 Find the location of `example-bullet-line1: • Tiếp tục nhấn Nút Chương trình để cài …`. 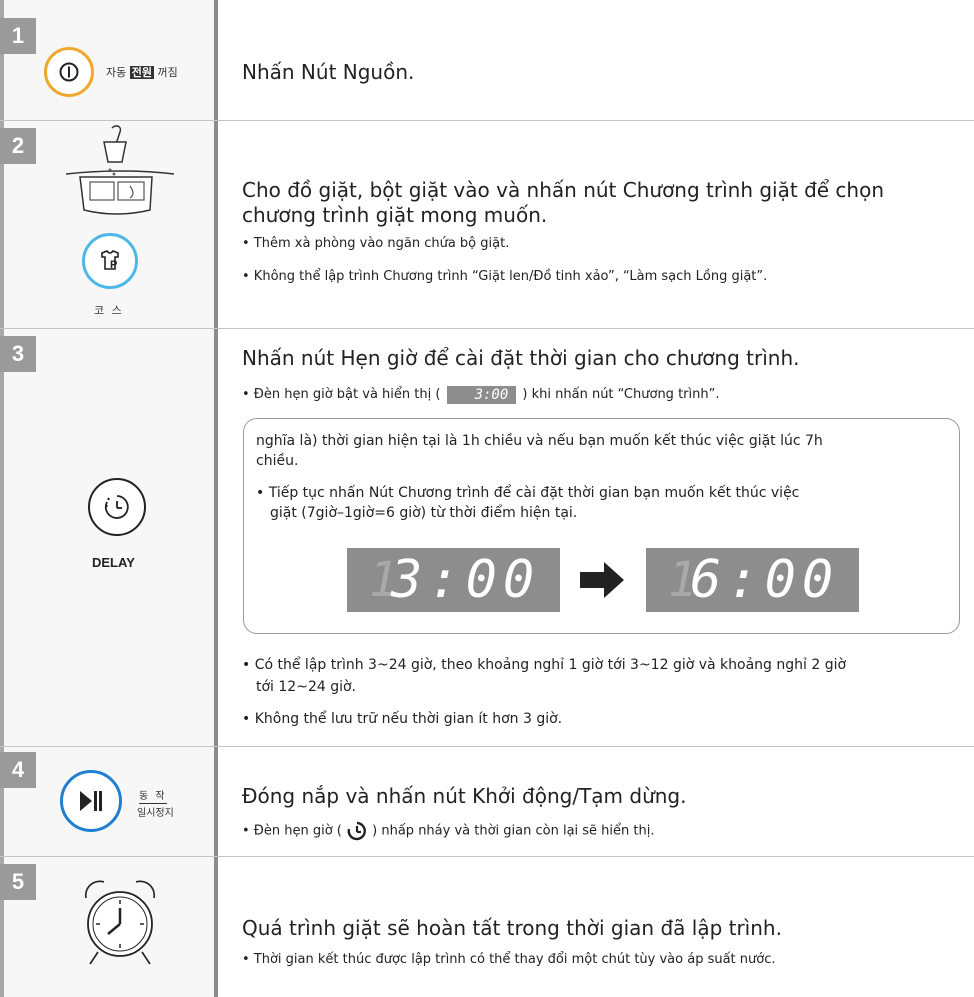

example-bullet-line1: • Tiếp tục nhấn Nút Chương trình để cài … is located at coordinates (528, 493).